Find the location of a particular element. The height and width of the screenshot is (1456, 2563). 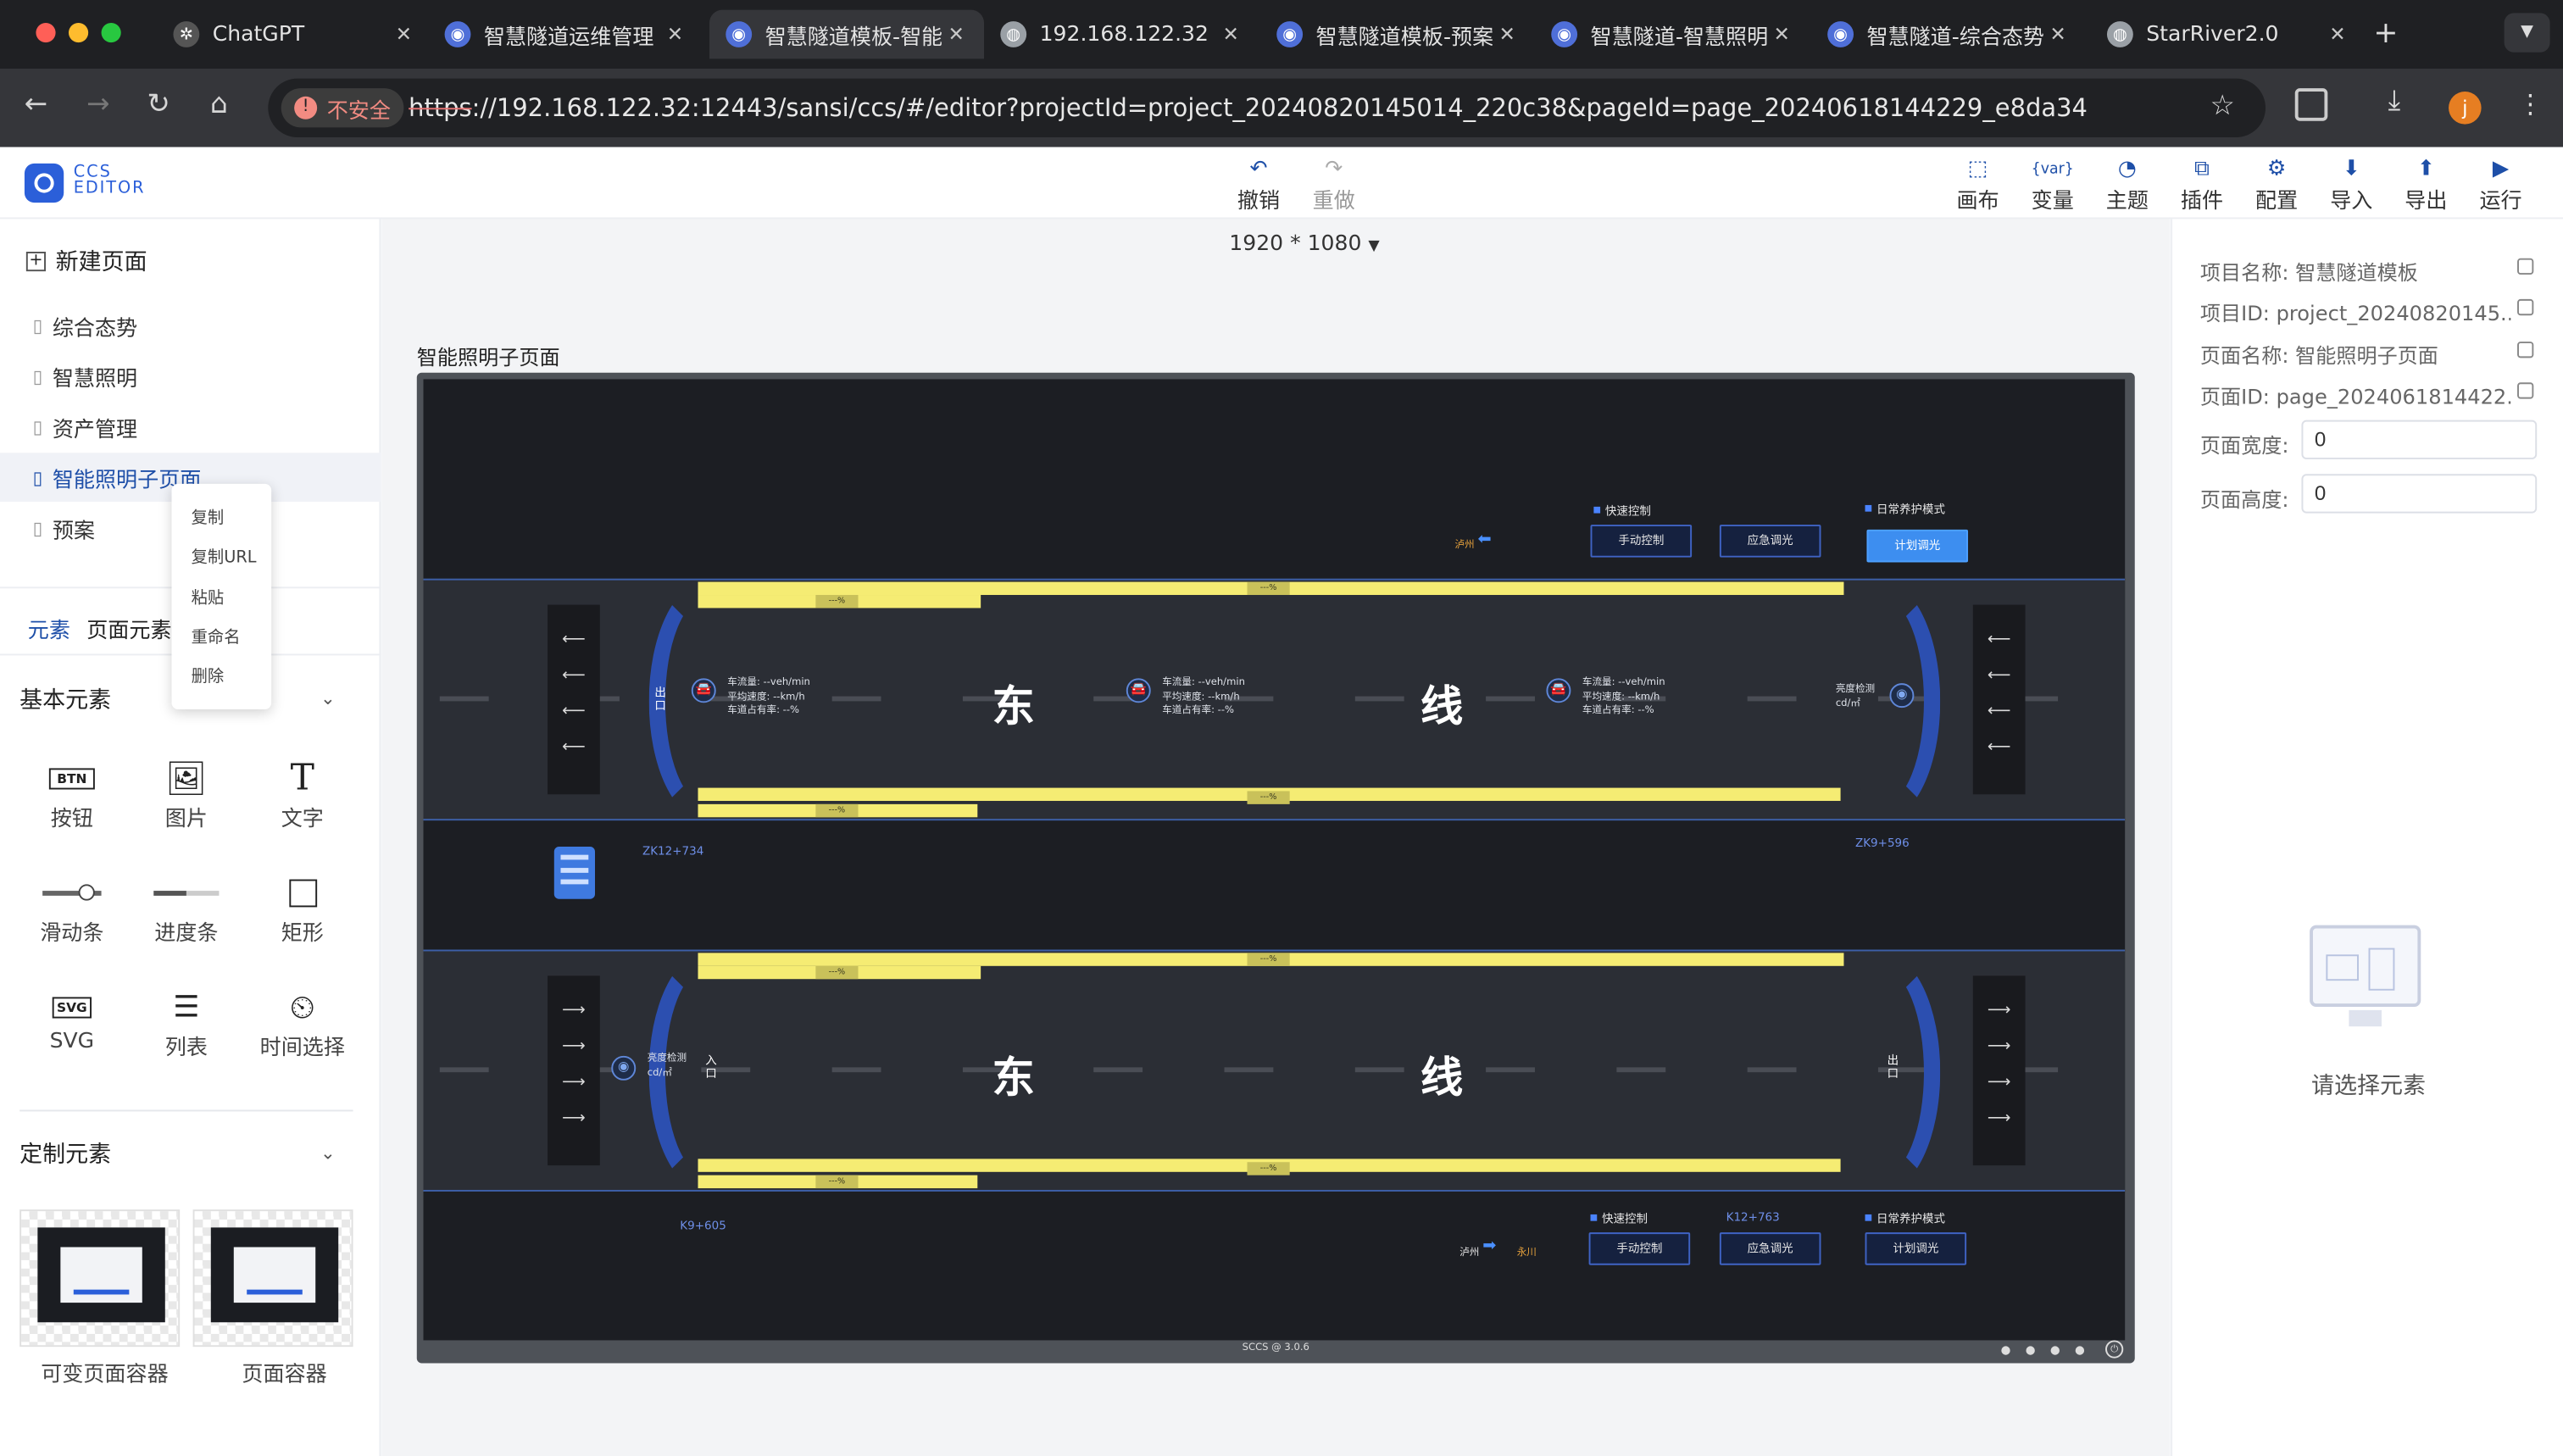

browser-tab: ◉ 智慧隧道模板-预案 ✕ is located at coordinates (1397, 34).